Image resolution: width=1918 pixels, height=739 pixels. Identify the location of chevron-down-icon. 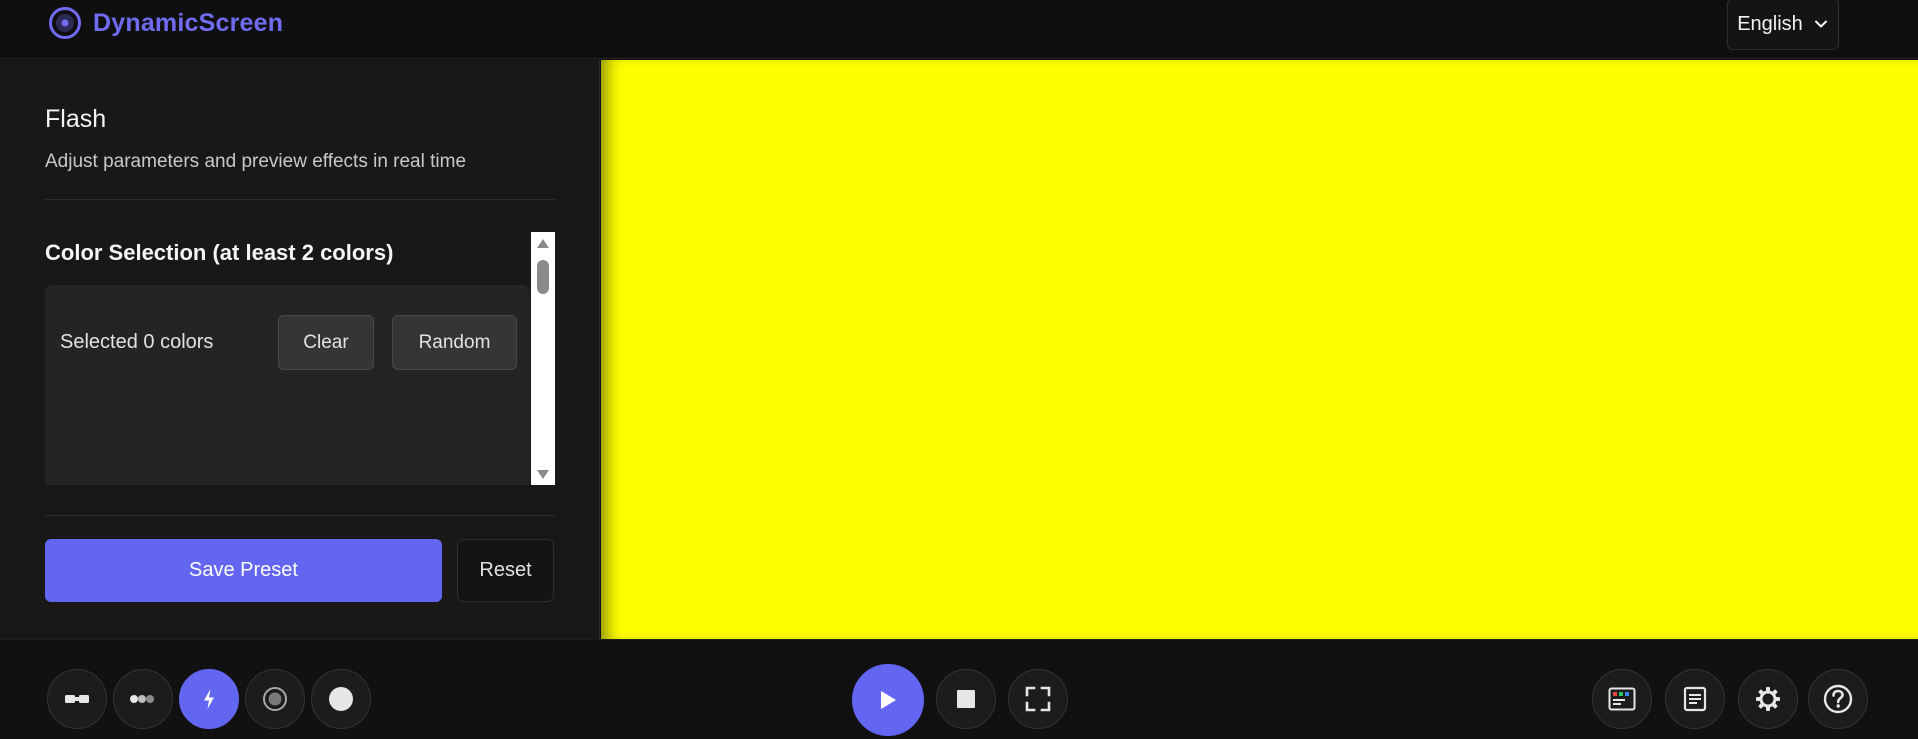
(1820, 24).